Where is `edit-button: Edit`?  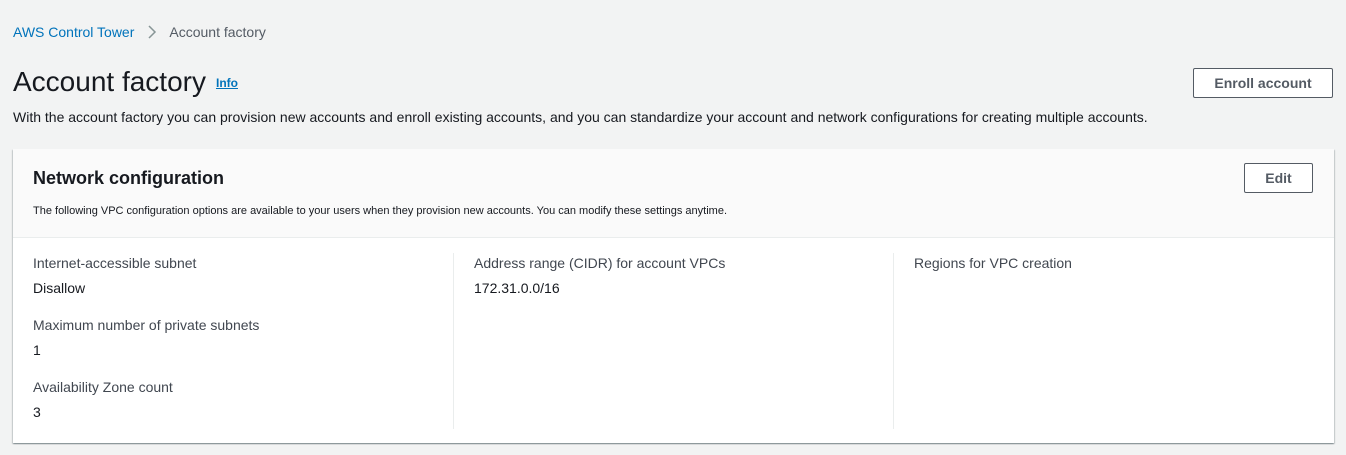
edit-button: Edit is located at coordinates (1278, 178).